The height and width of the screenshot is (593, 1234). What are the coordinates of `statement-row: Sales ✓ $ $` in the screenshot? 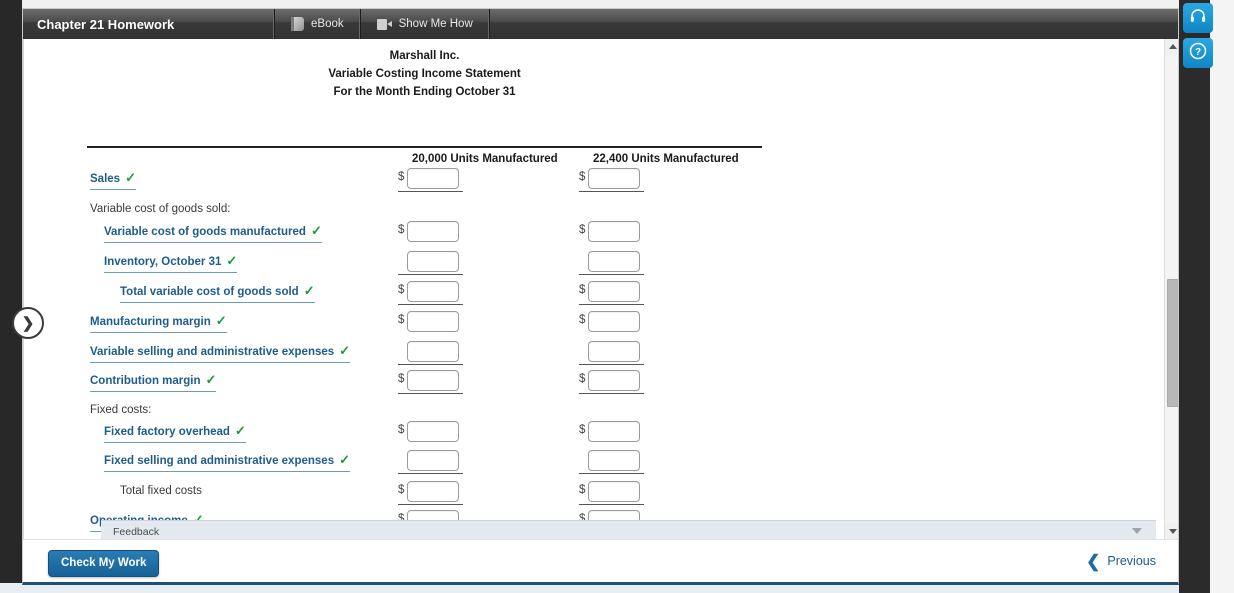 It's located at (591, 184).